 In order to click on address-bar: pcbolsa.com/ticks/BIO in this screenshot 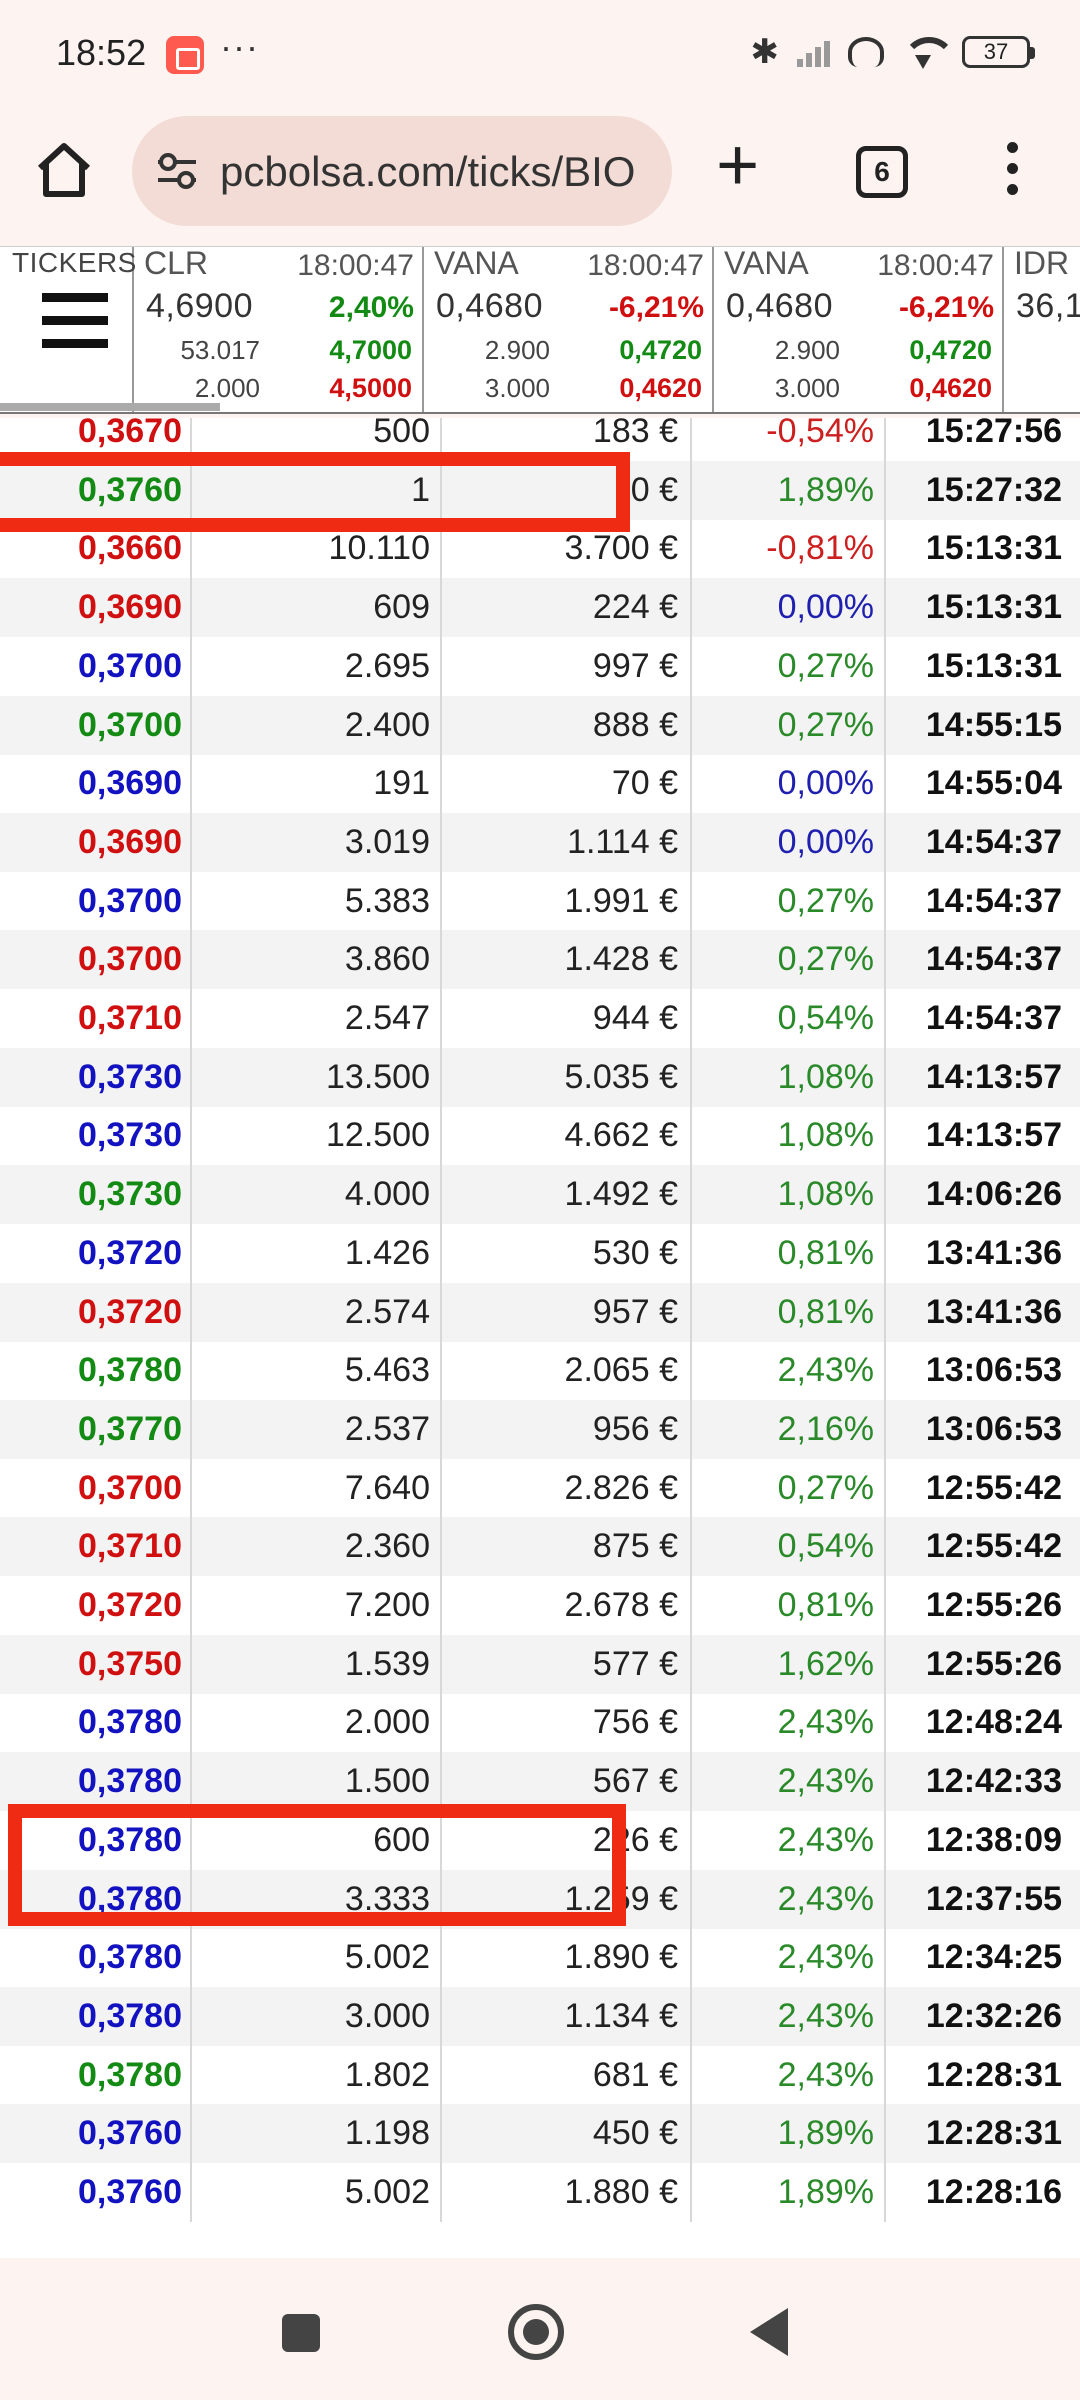, I will do `click(402, 171)`.